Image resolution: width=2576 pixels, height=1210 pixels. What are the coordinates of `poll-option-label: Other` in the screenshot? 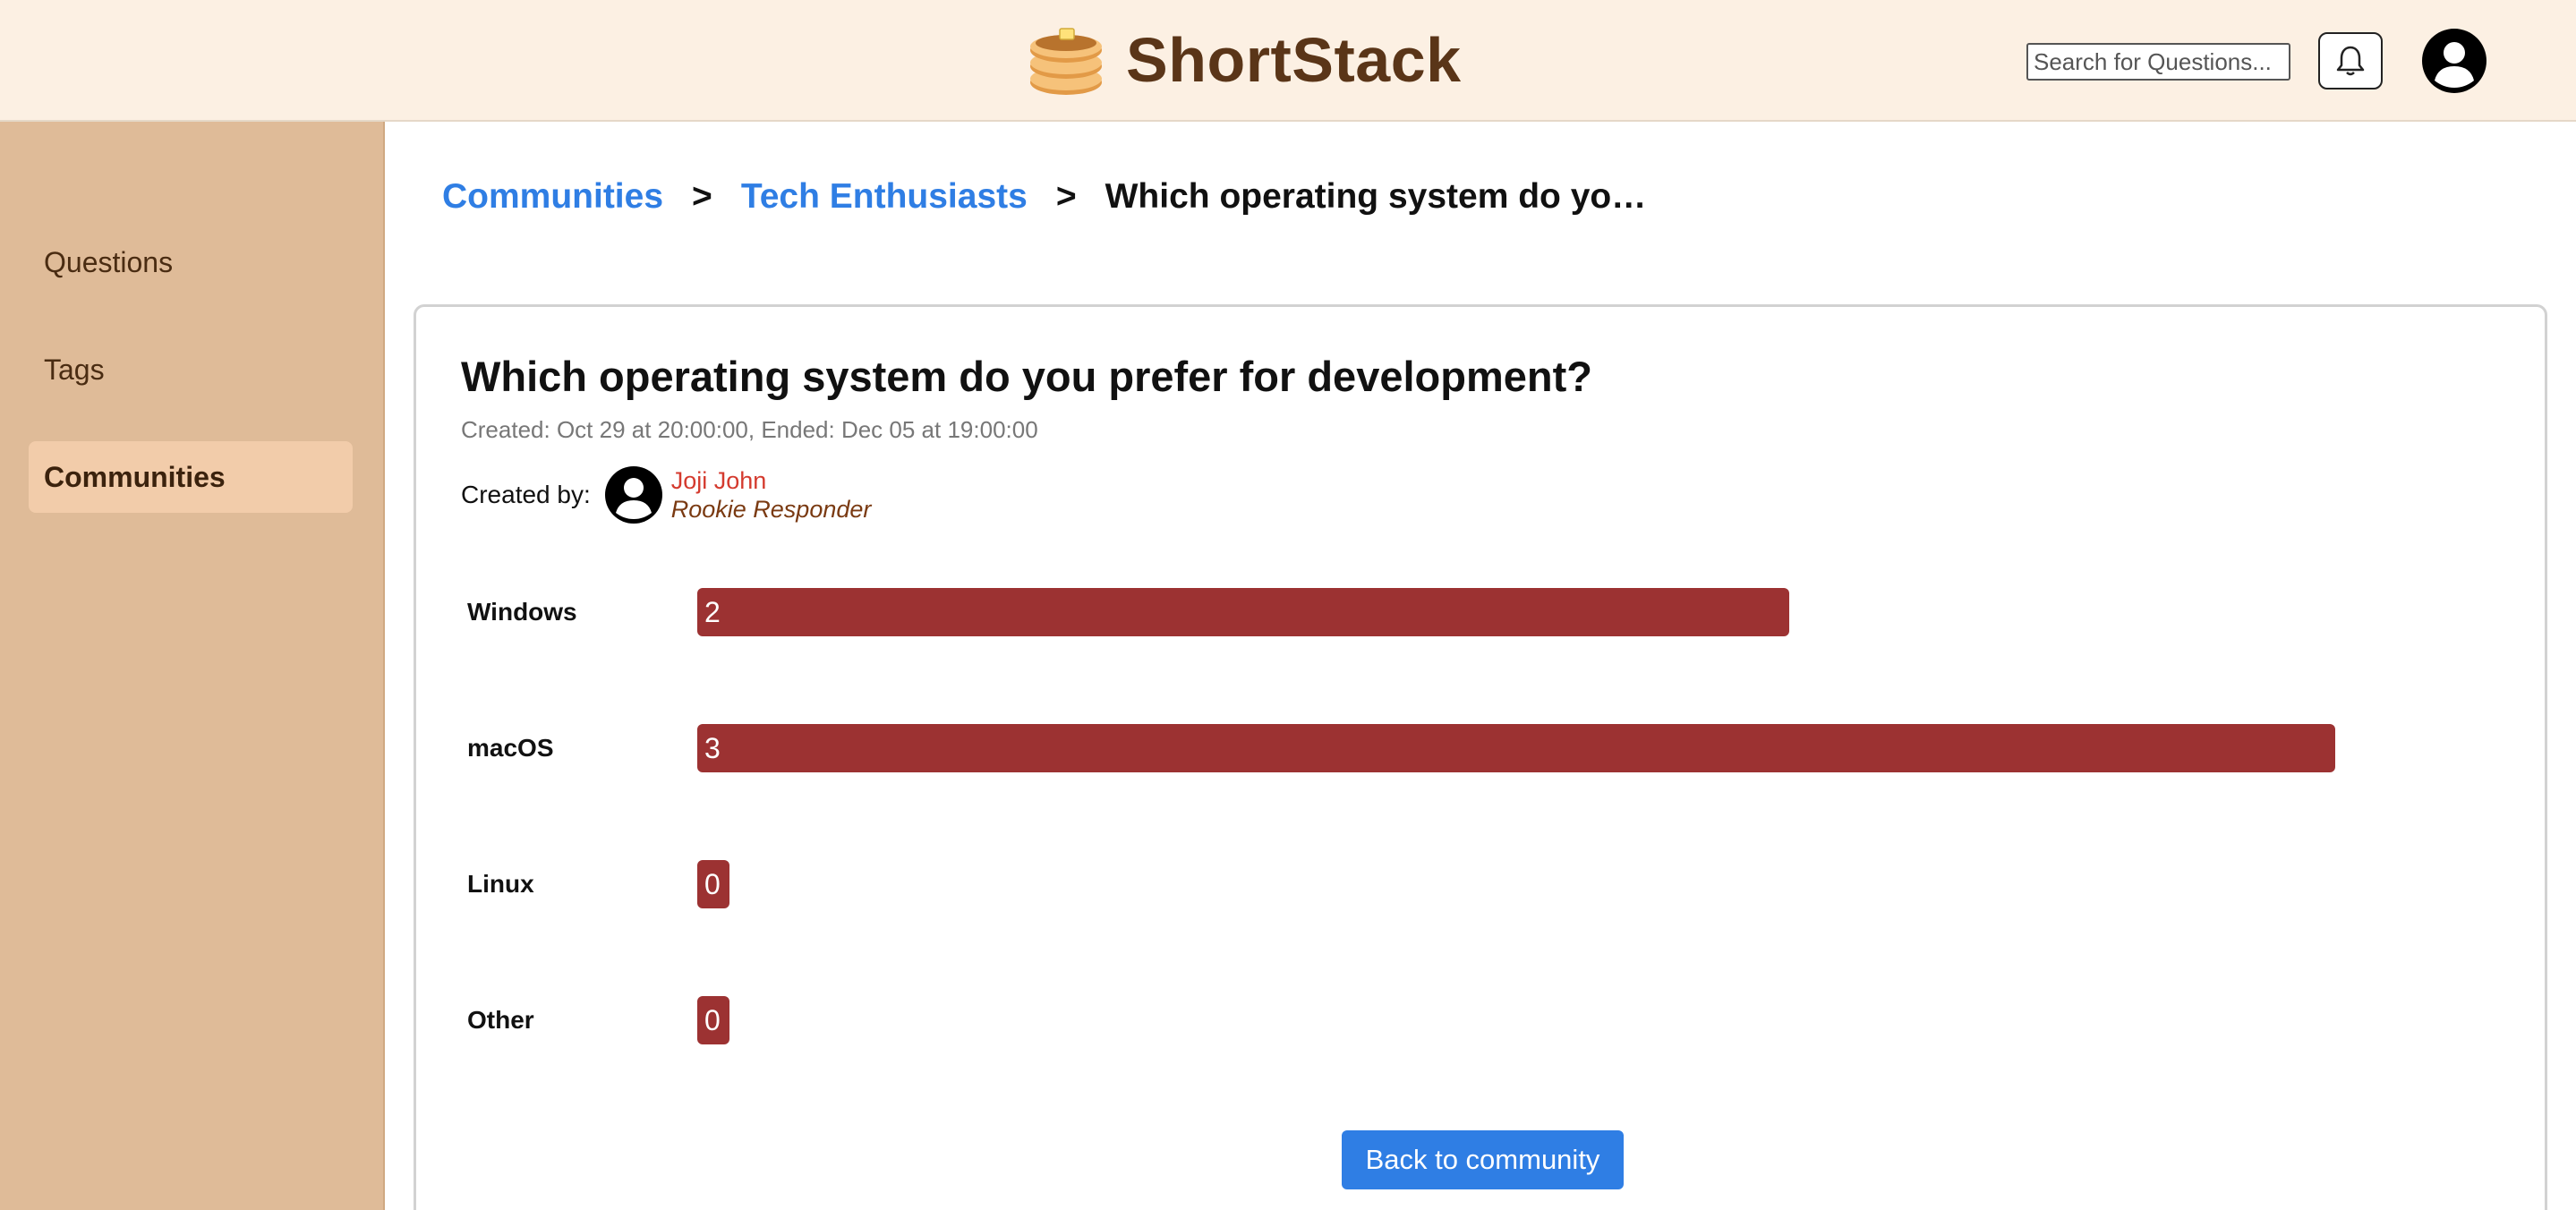 It's located at (500, 1020).